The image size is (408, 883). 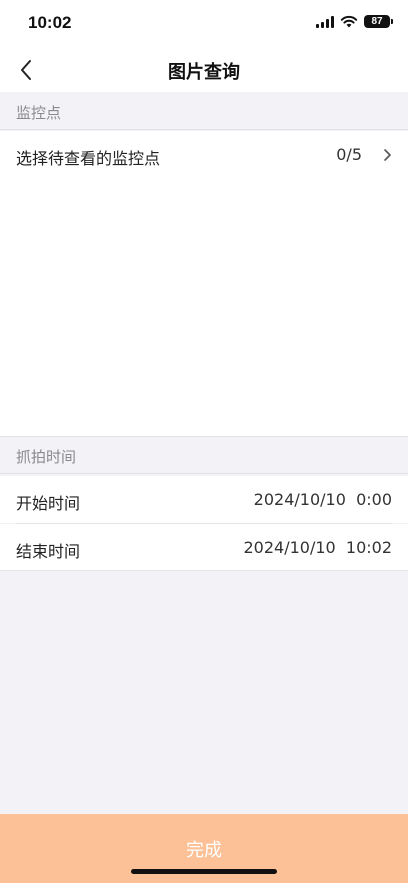 What do you see at coordinates (318, 547) in the screenshot?
I see `end-time-value: 2024/10/10 10:02` at bounding box center [318, 547].